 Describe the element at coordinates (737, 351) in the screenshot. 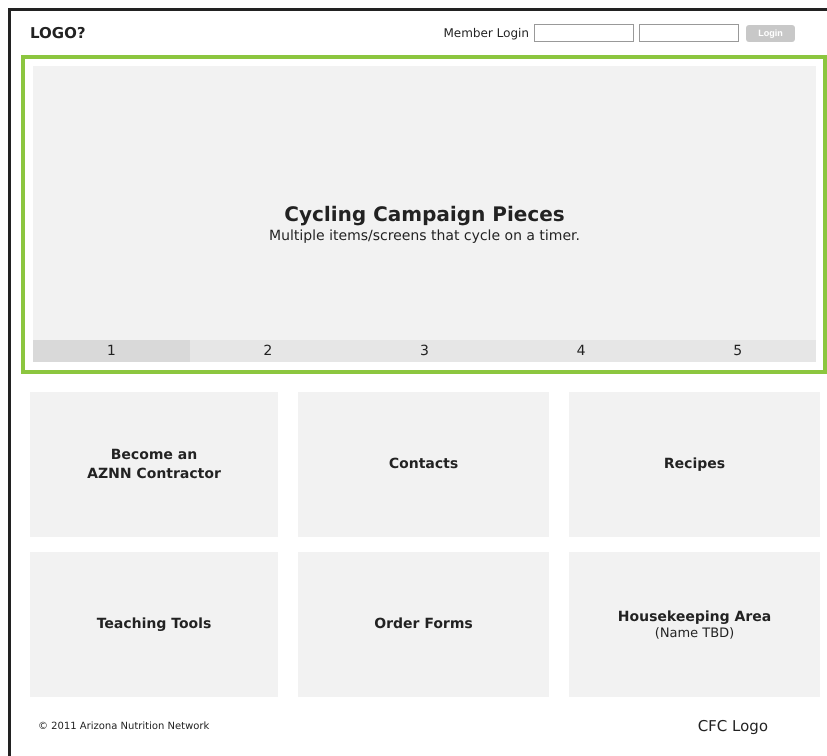

I see `pager-tab: 5` at that location.